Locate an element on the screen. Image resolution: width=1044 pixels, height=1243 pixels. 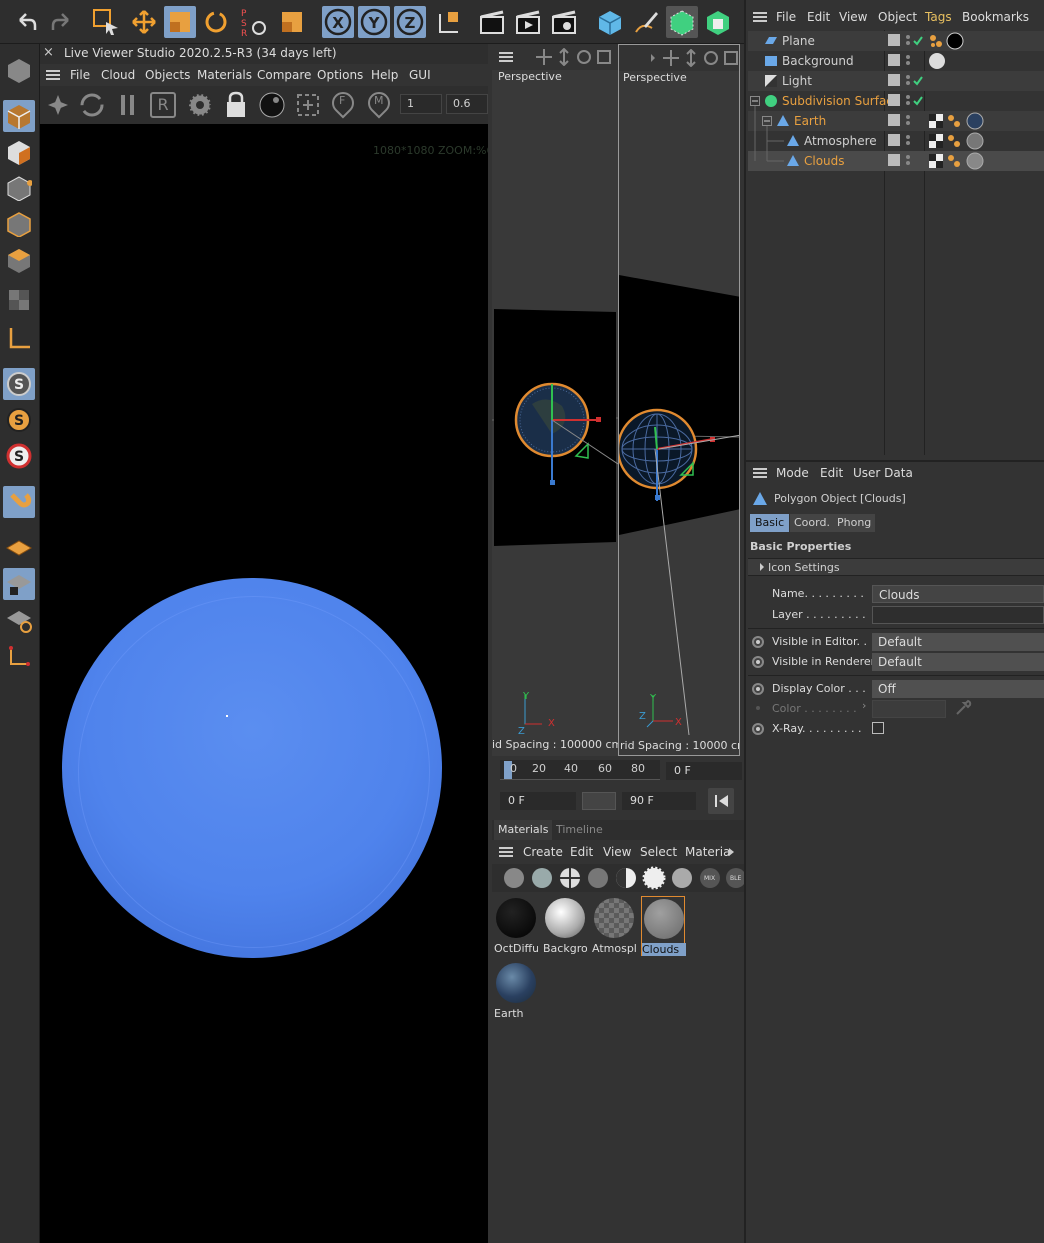
tag-material-atmosphere is located at coordinates (975, 141).